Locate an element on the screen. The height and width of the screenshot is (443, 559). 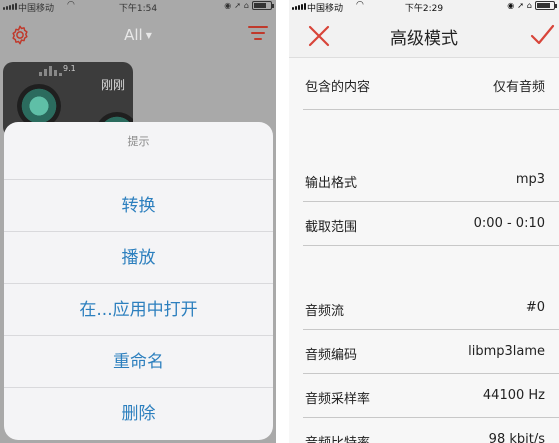
setting-label: 音频流 is located at coordinates (325, 311).